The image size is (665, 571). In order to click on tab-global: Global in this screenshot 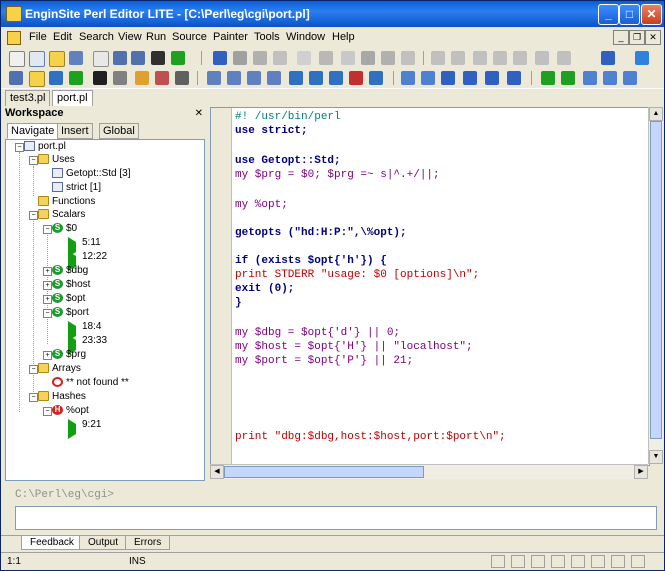, I will do `click(119, 131)`.